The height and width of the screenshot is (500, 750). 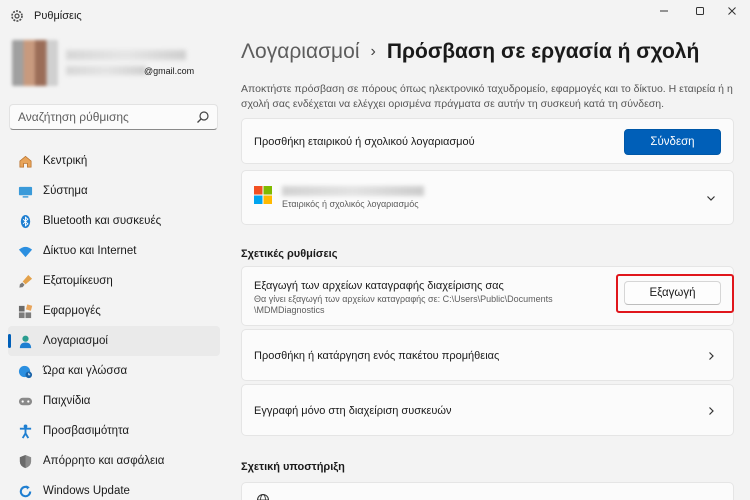 What do you see at coordinates (126, 55) in the screenshot?
I see `profile-name-redacted` at bounding box center [126, 55].